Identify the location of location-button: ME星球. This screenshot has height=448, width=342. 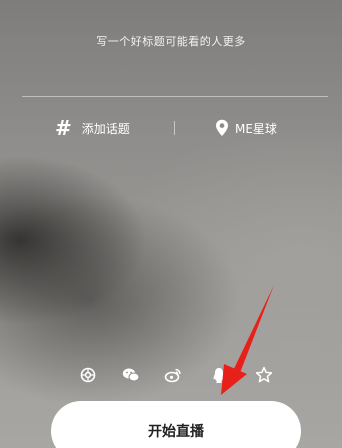
(246, 128).